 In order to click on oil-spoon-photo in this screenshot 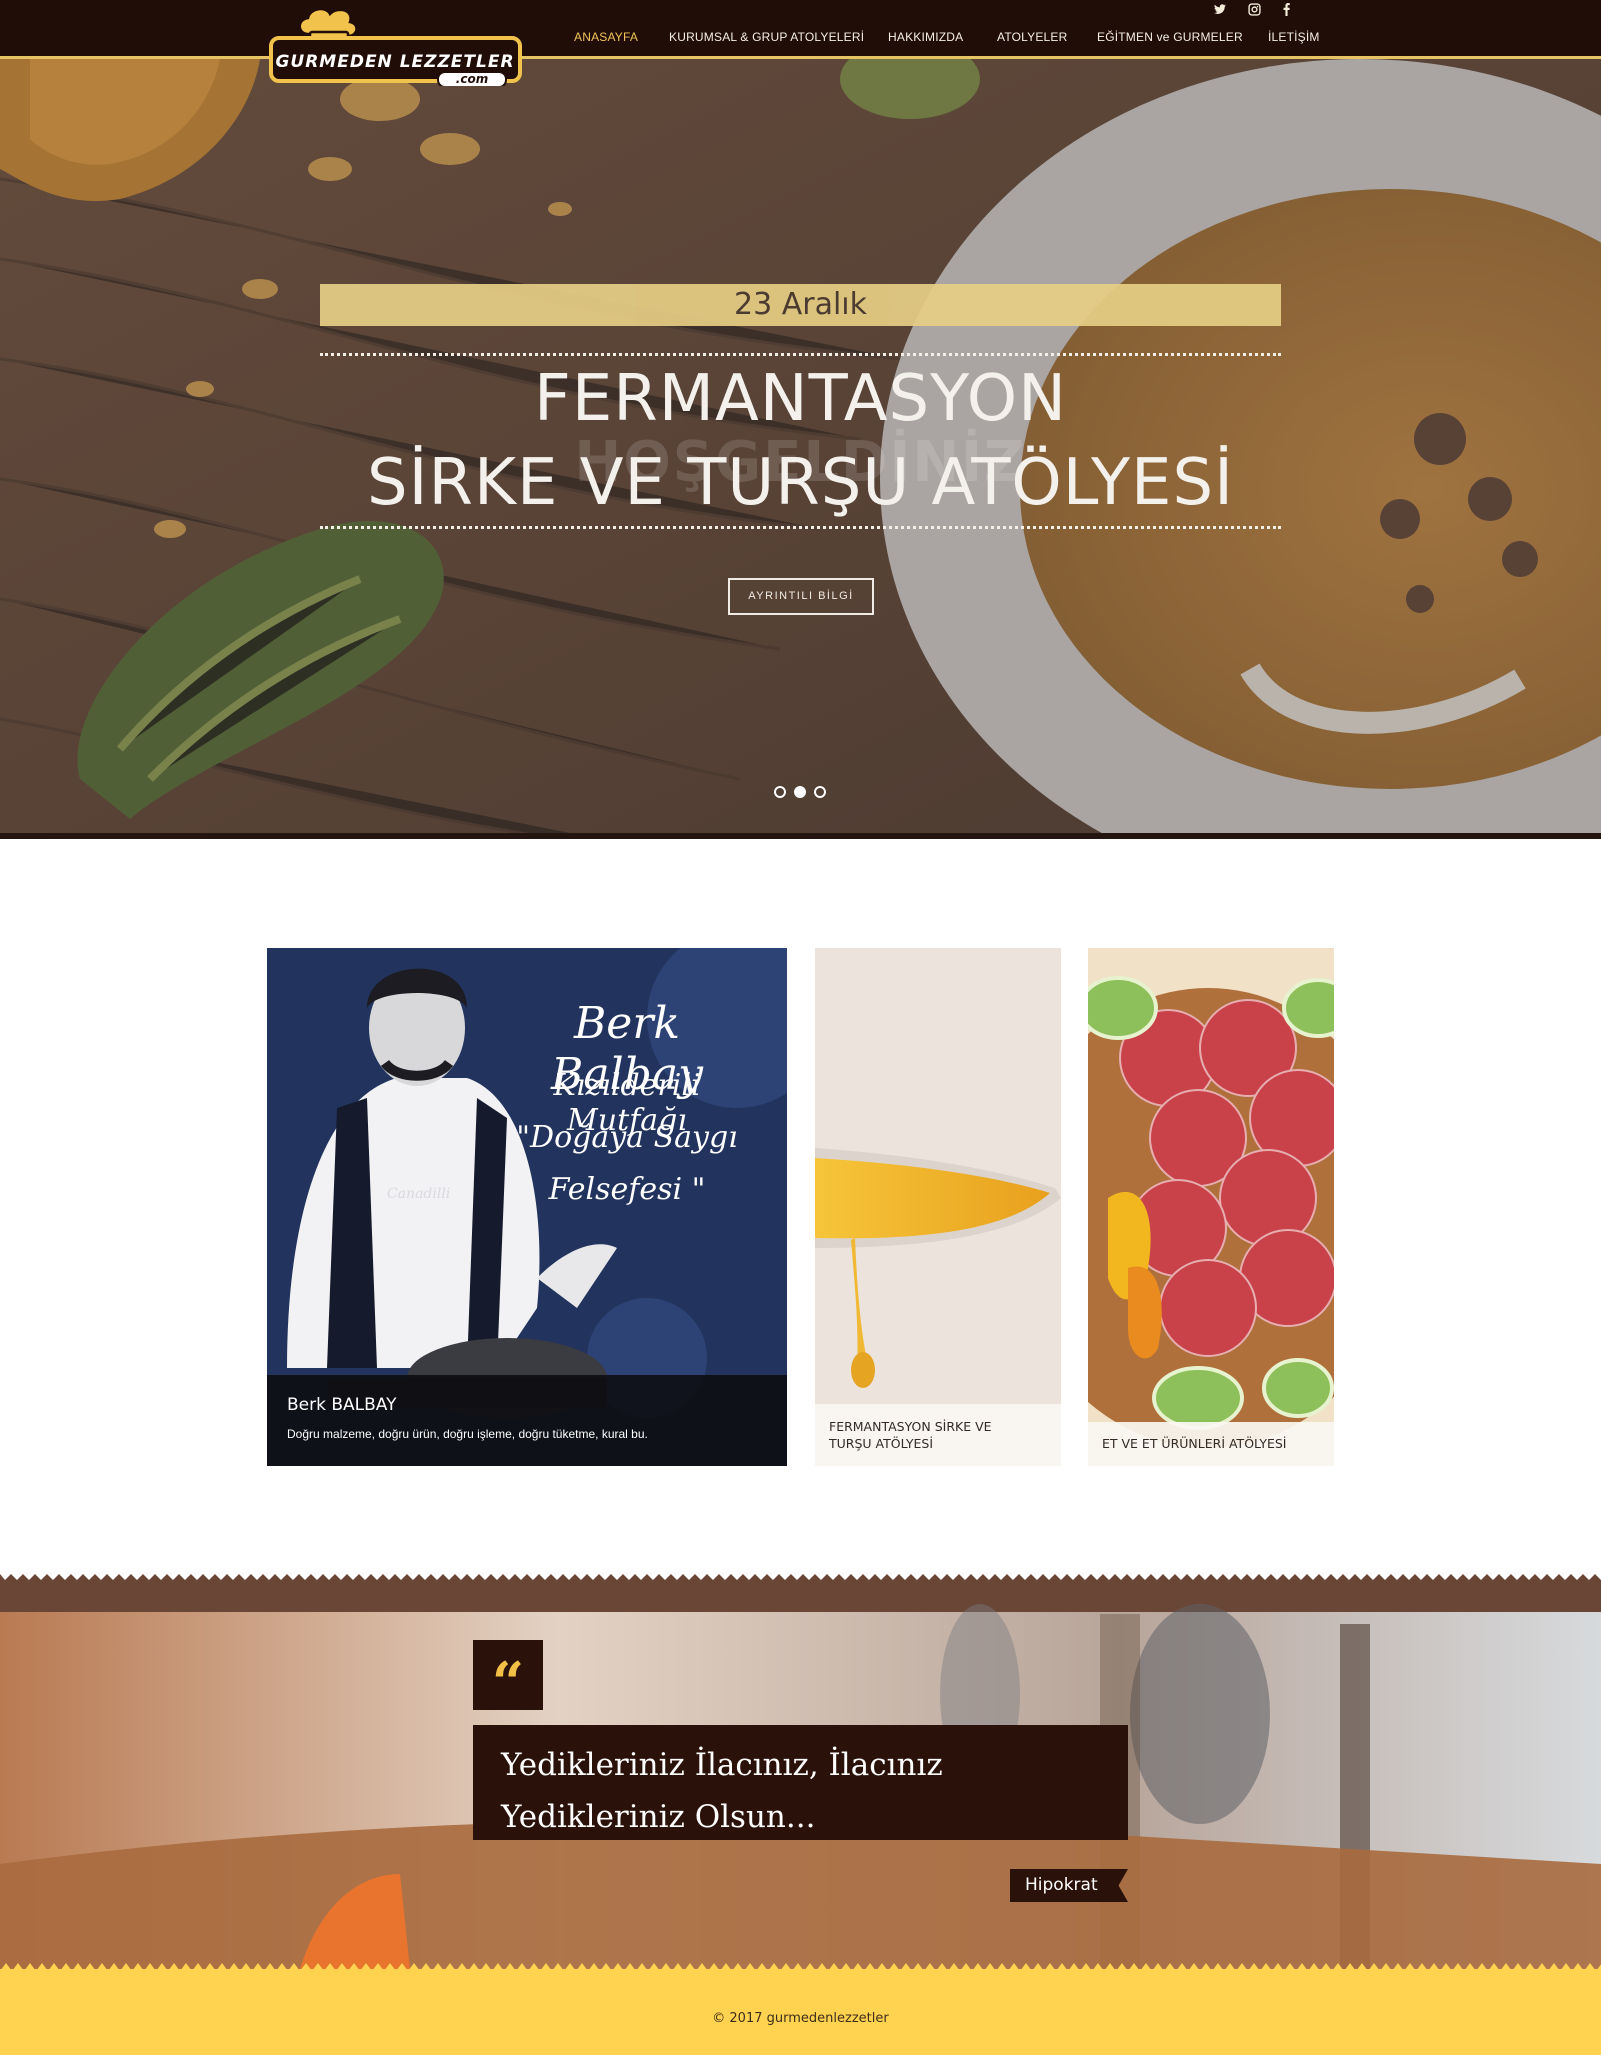, I will do `click(938, 1207)`.